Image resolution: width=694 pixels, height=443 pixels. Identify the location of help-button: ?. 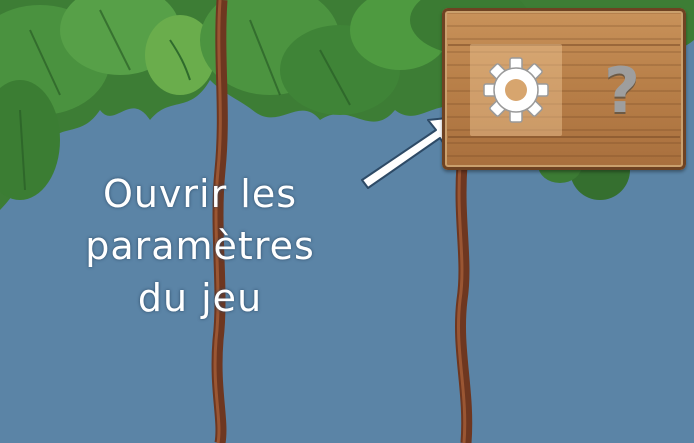
(622, 90).